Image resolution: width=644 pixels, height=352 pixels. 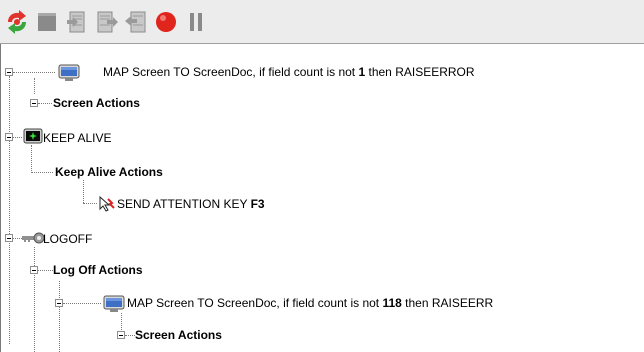 What do you see at coordinates (166, 22) in the screenshot?
I see `record-icon` at bounding box center [166, 22].